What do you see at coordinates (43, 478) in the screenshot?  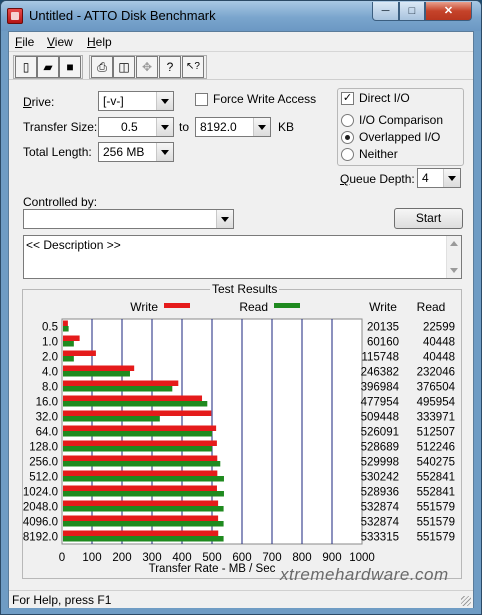 I see `category-label: 512.0` at bounding box center [43, 478].